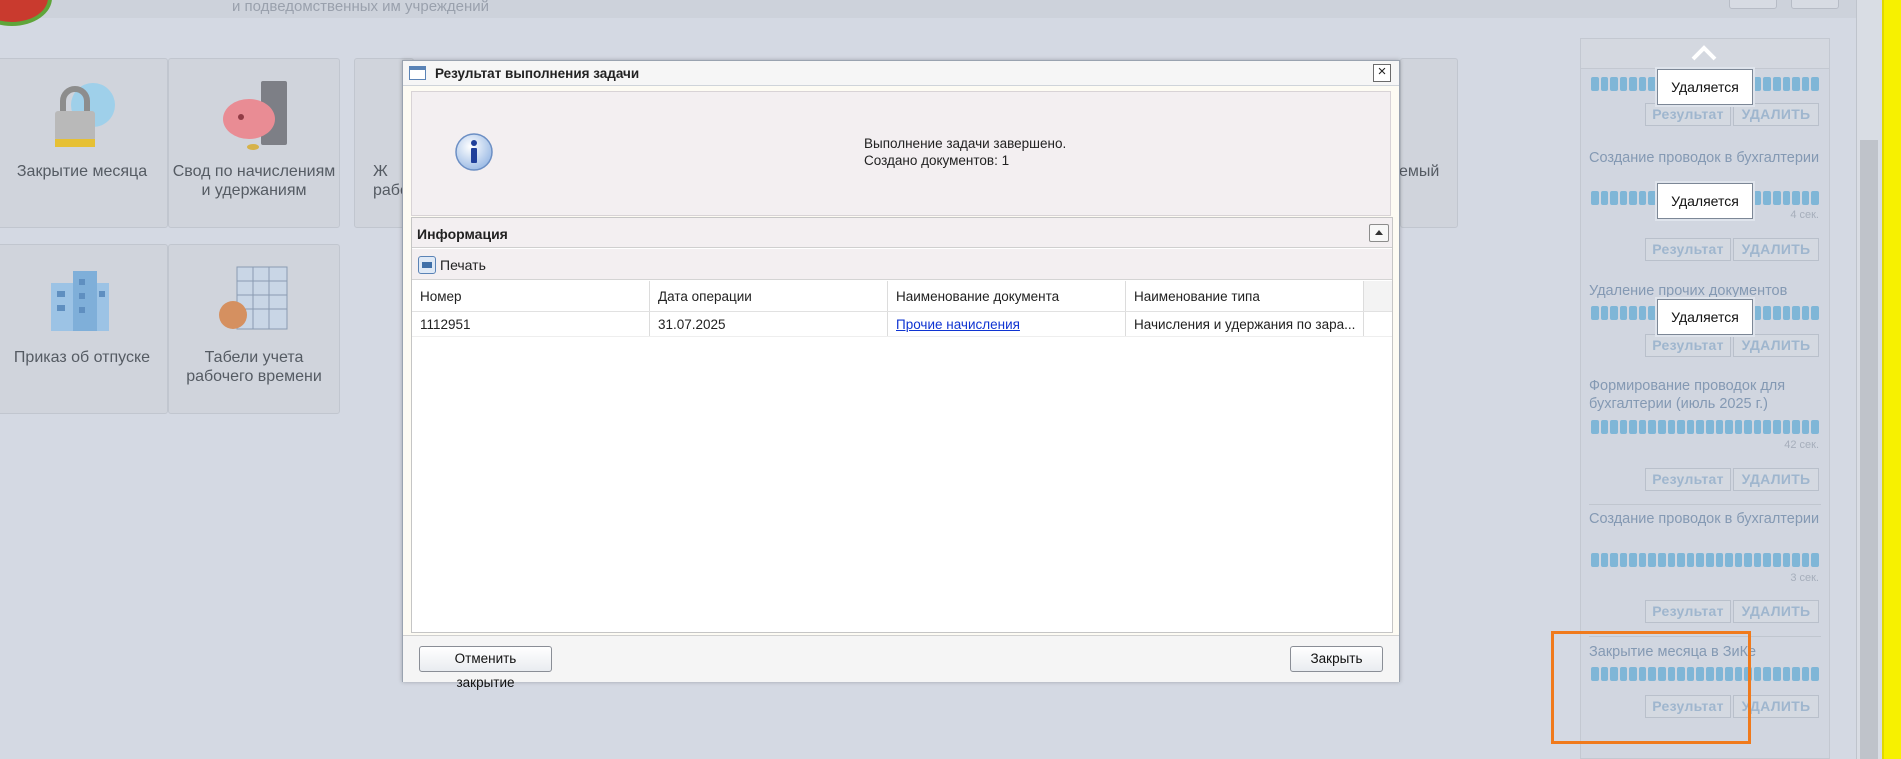 The image size is (1901, 759). I want to click on dialog-titlebar: Результат выполнения задачи ×, so click(901, 73).